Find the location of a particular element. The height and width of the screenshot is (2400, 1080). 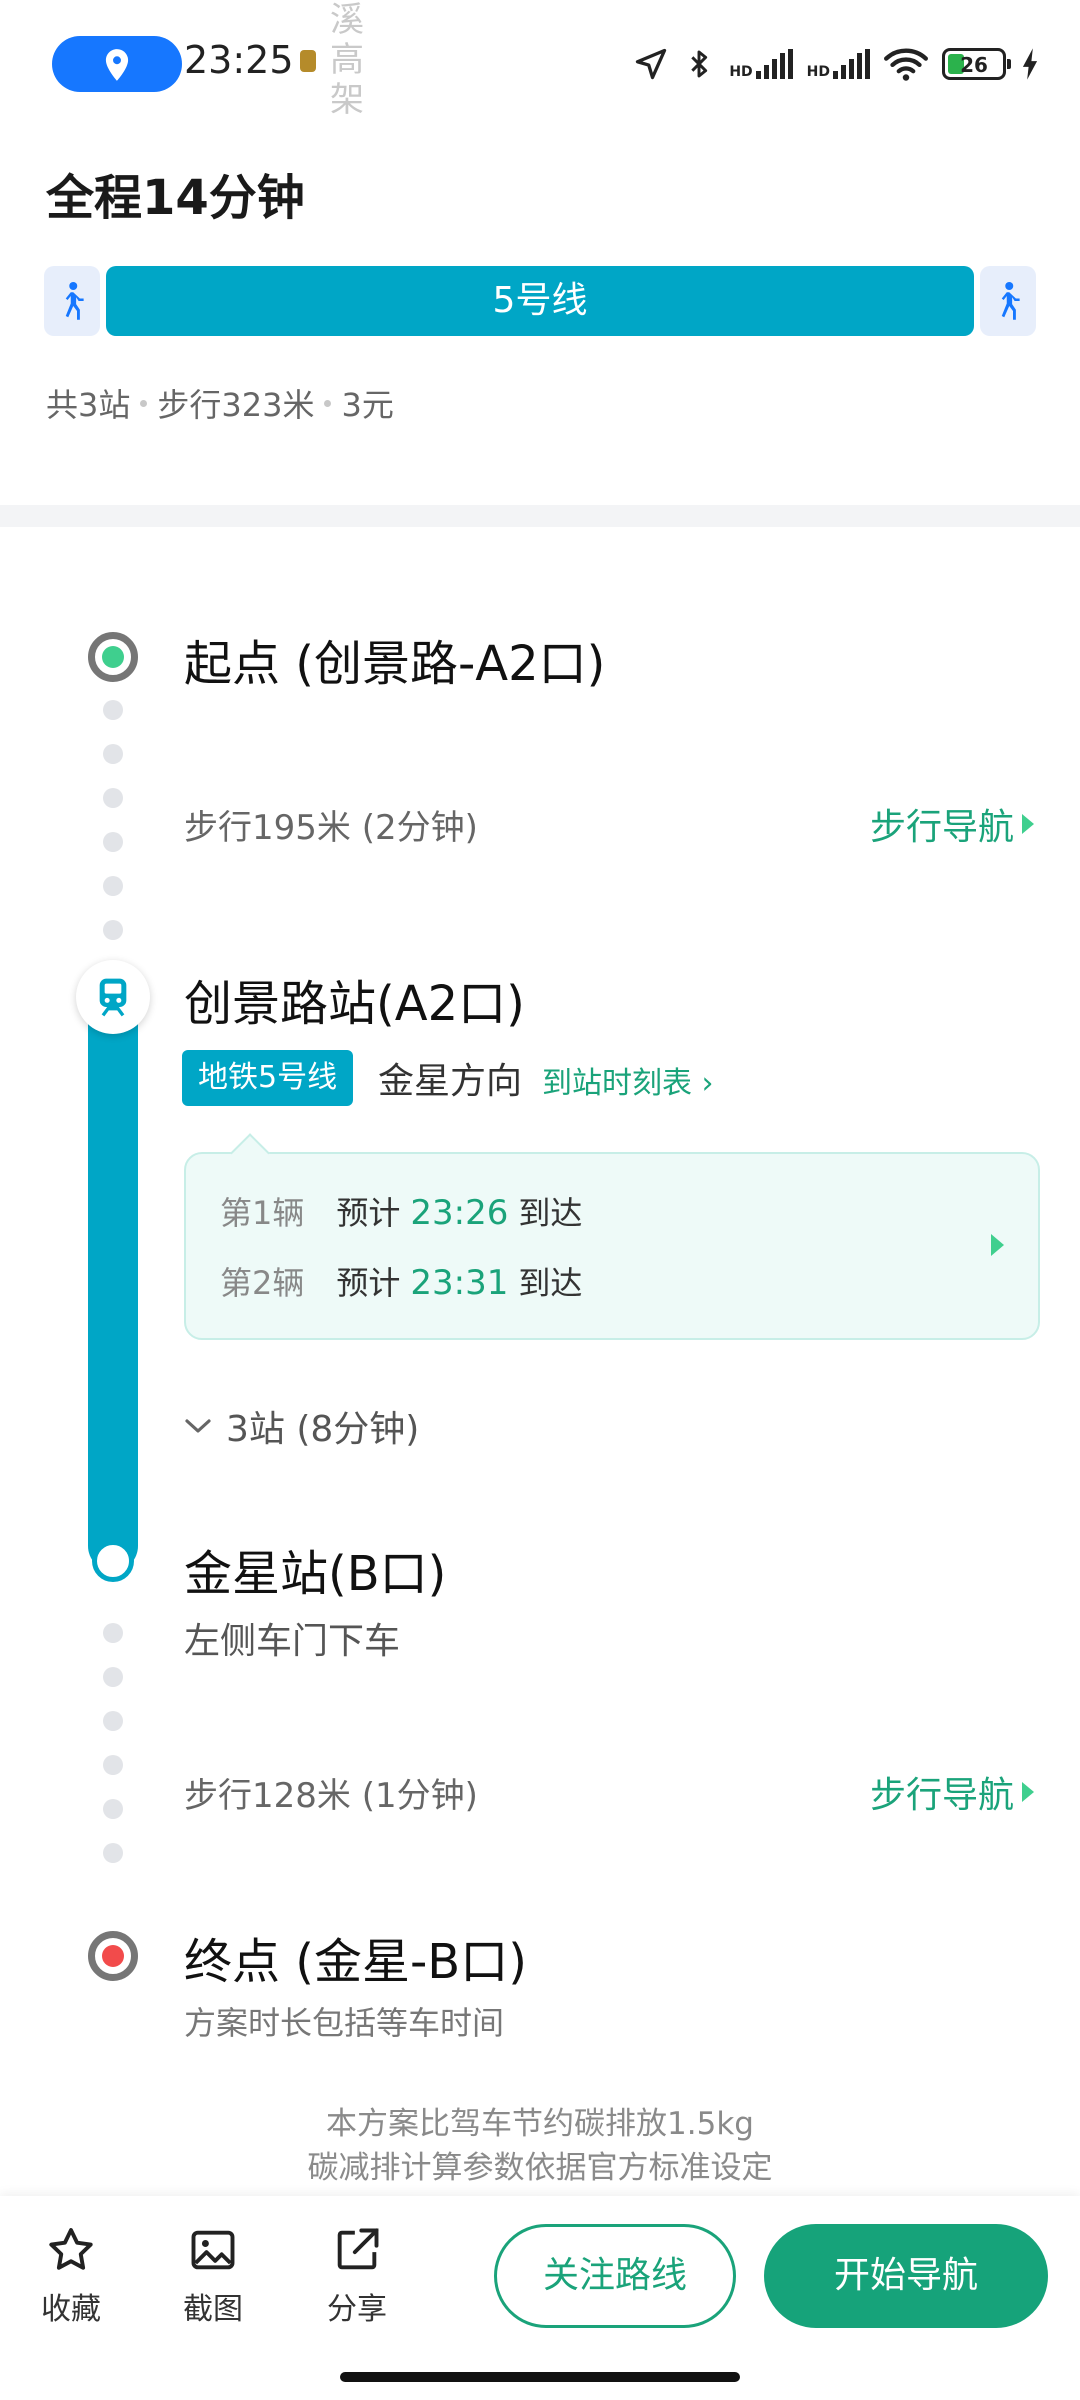

share-button: 分享 is located at coordinates (357, 2276).